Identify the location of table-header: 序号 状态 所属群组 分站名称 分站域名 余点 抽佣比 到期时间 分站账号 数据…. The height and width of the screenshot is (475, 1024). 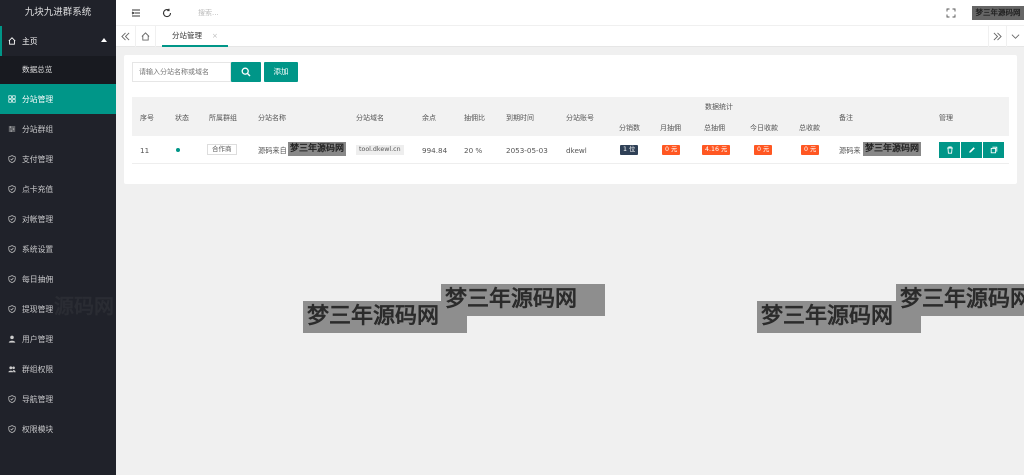
(570, 116).